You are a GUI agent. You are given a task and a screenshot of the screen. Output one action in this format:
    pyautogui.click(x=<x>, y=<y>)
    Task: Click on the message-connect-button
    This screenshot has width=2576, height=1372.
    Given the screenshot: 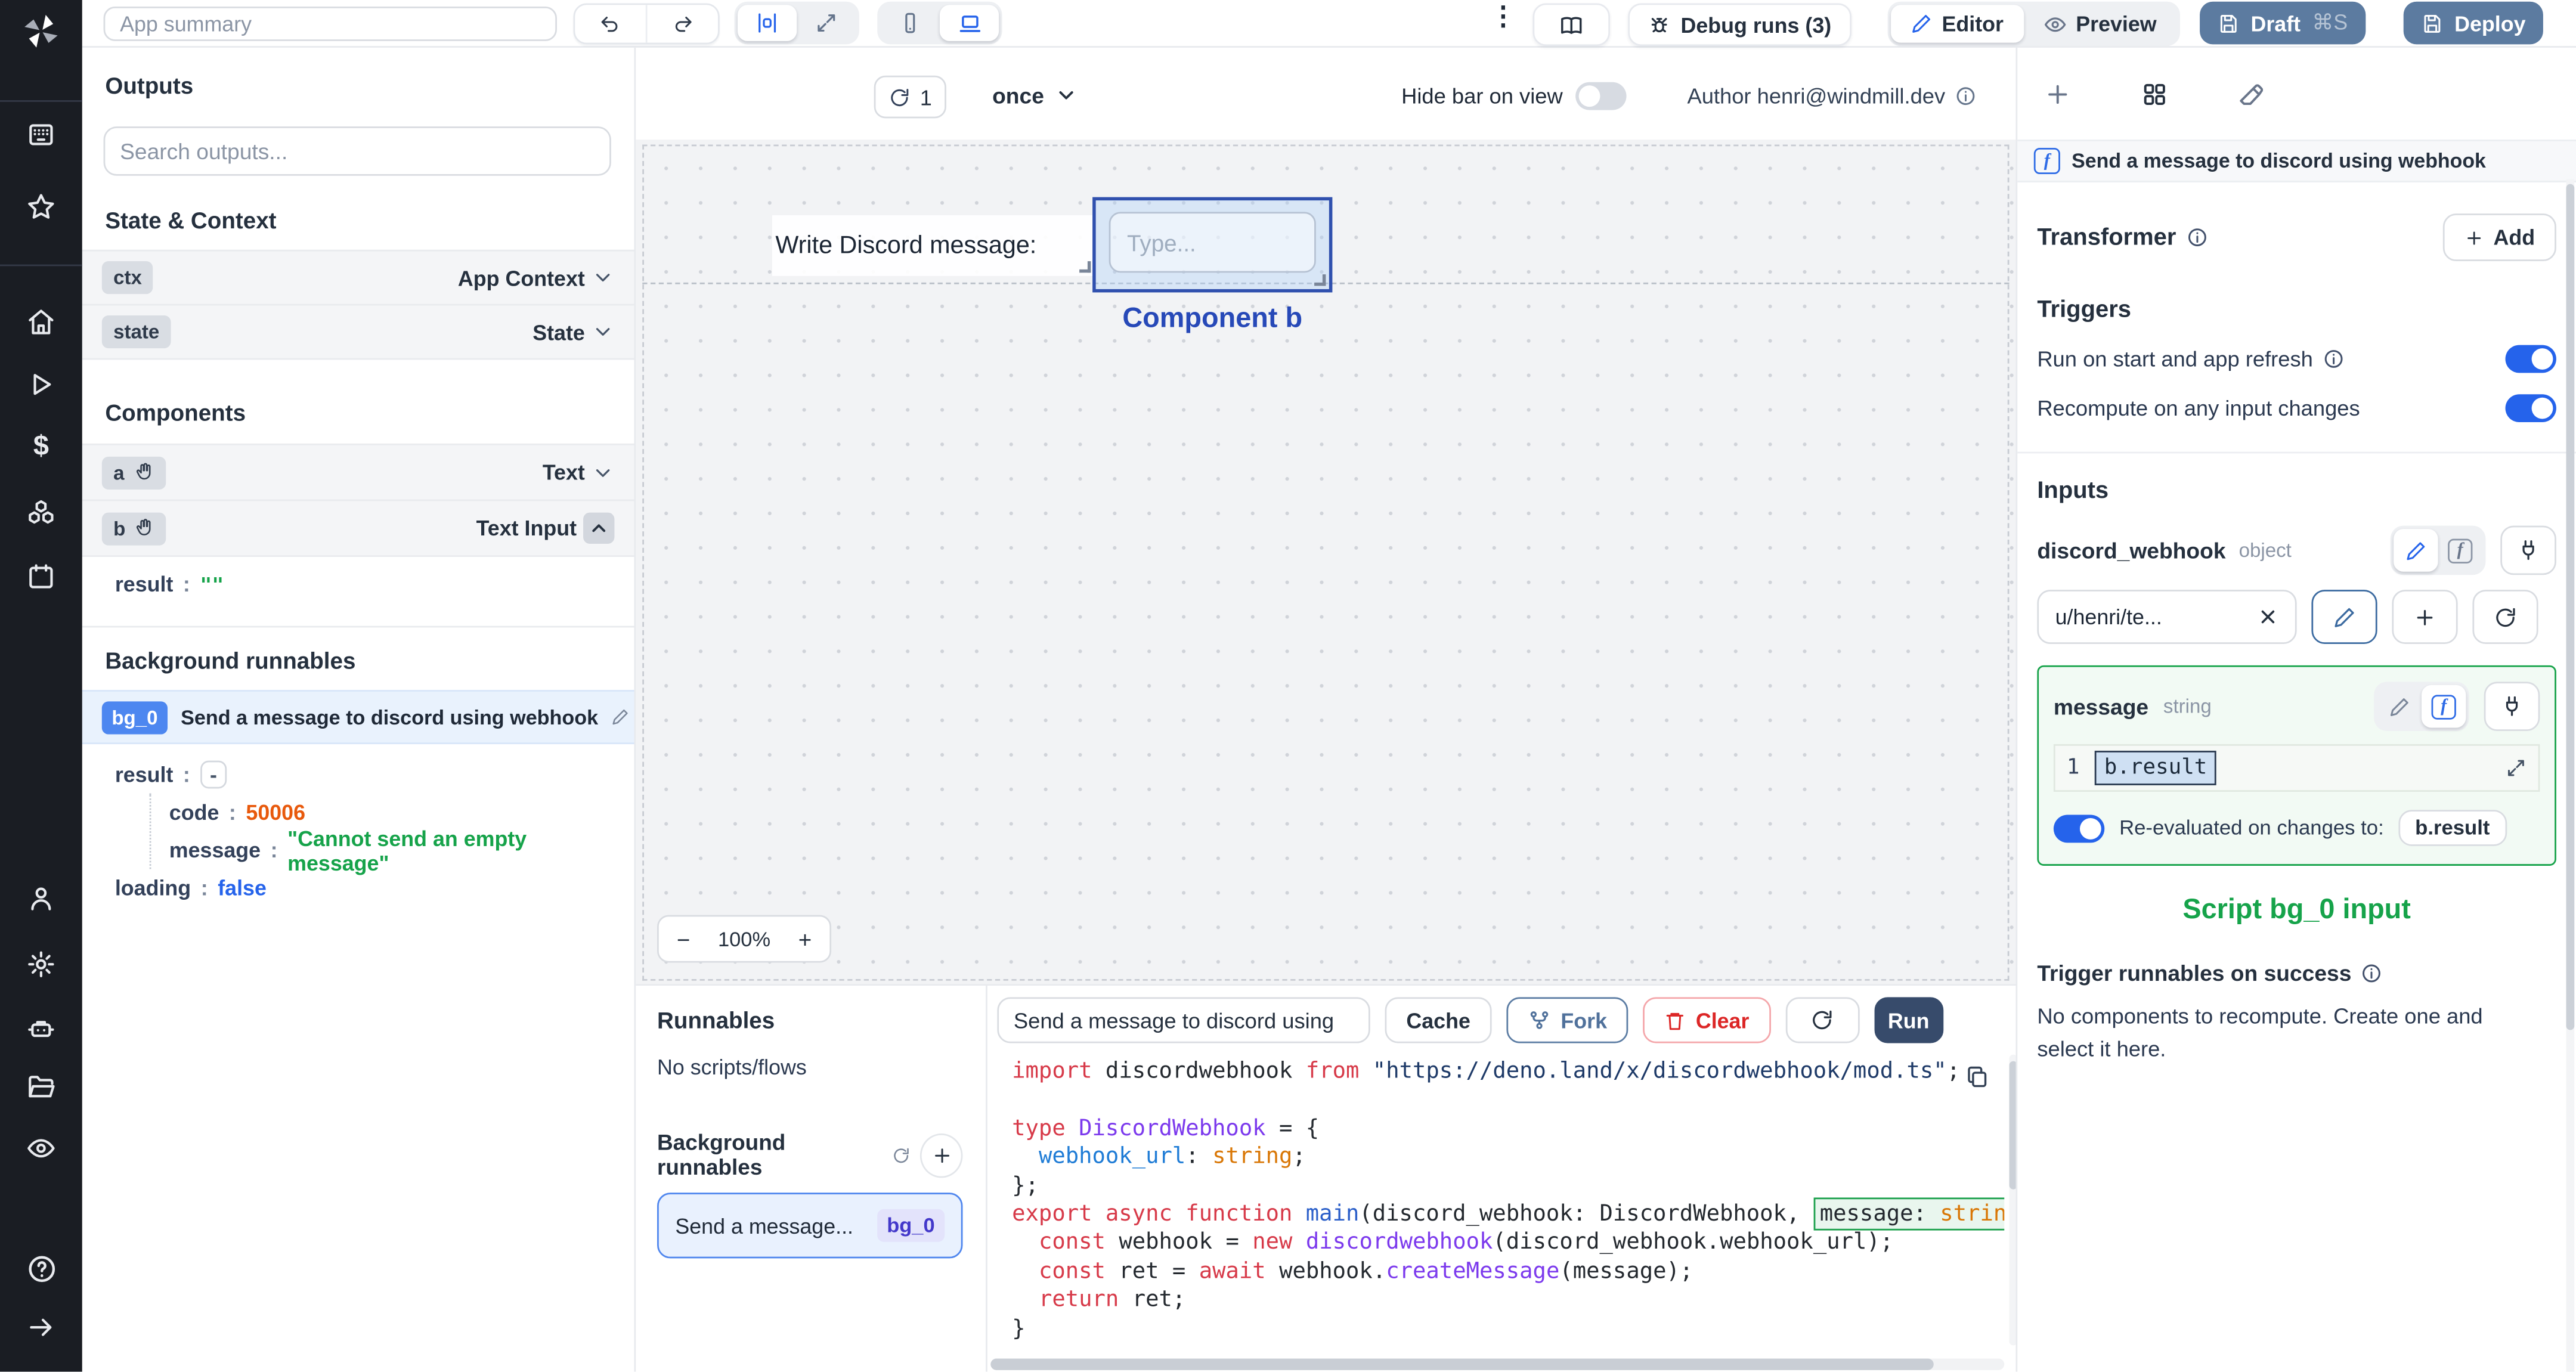 What is the action you would take?
    pyautogui.click(x=2512, y=707)
    